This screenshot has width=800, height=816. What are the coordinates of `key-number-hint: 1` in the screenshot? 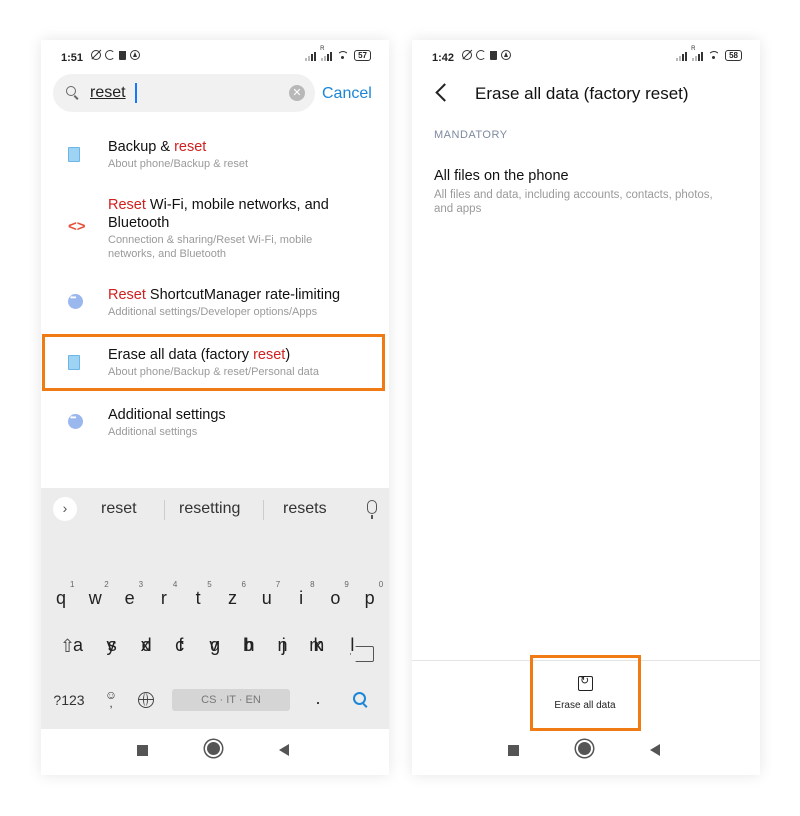 It's located at (72, 584).